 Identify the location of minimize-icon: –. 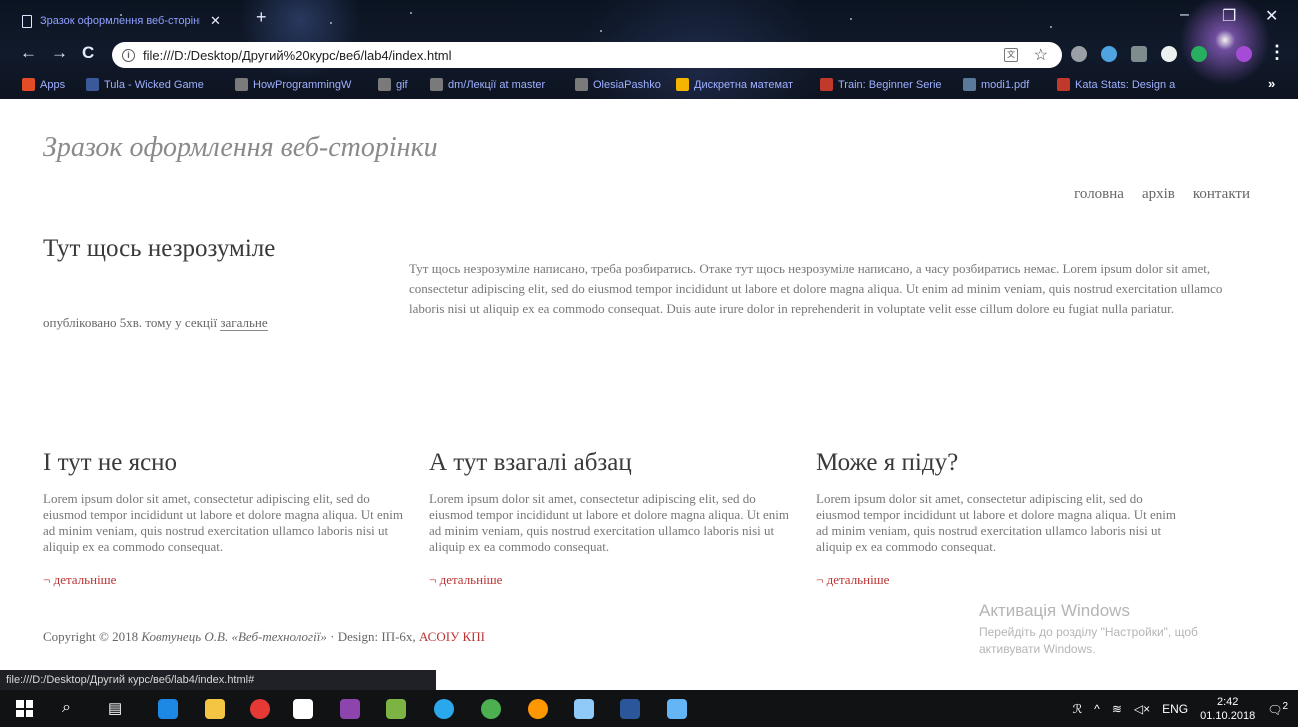
(1184, 15).